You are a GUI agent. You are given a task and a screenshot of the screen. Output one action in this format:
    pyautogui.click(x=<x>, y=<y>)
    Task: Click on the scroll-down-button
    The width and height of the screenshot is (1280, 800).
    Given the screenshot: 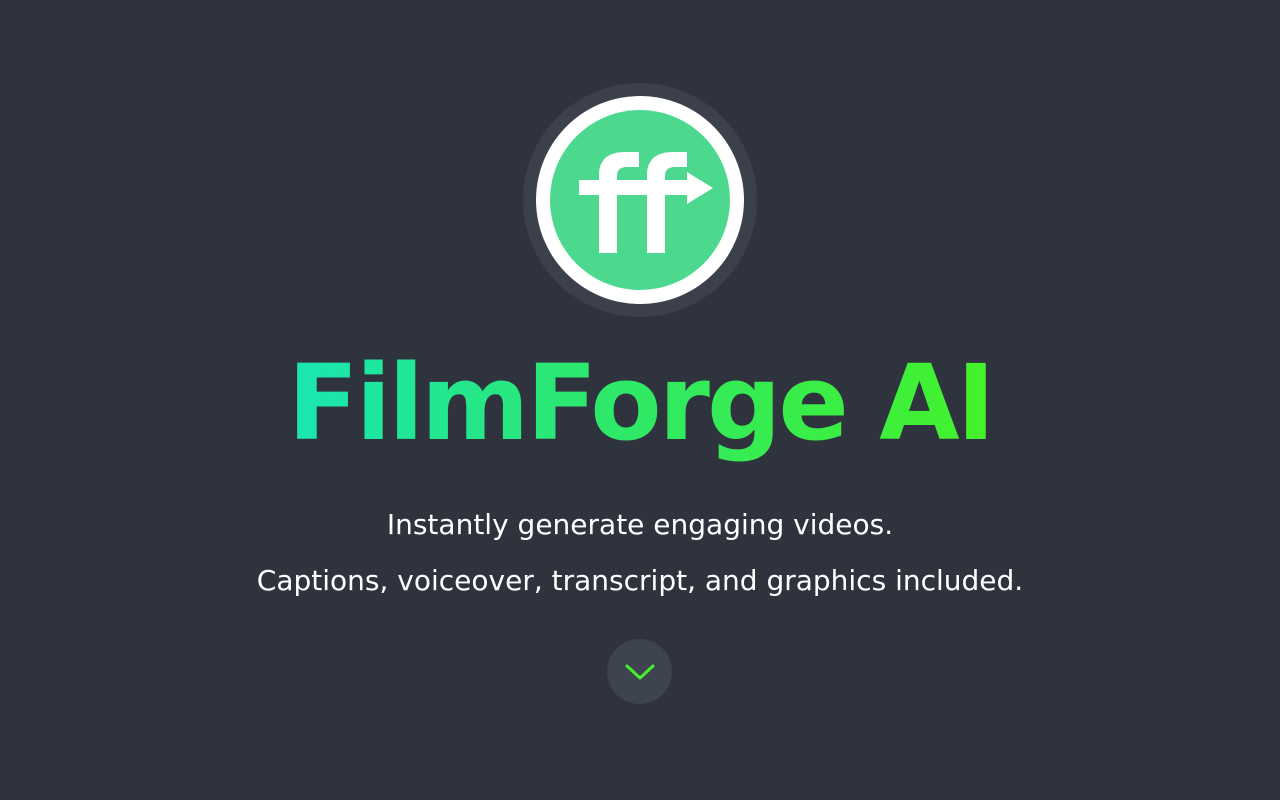 What is the action you would take?
    pyautogui.click(x=639, y=671)
    